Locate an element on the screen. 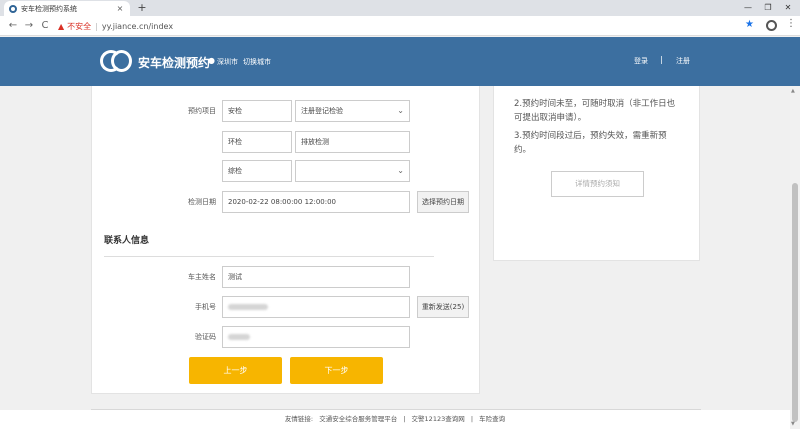 The height and width of the screenshot is (429, 800). notice-line: 约。 is located at coordinates (523, 150).